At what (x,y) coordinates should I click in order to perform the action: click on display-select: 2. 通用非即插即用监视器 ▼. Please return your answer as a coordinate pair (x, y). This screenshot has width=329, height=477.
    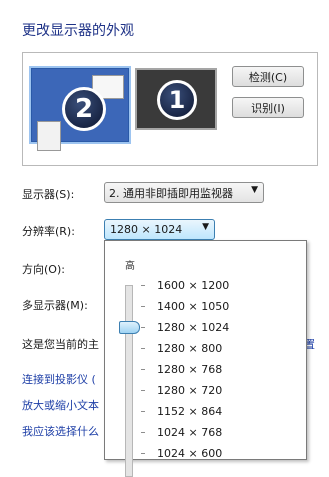
    Looking at the image, I should click on (184, 192).